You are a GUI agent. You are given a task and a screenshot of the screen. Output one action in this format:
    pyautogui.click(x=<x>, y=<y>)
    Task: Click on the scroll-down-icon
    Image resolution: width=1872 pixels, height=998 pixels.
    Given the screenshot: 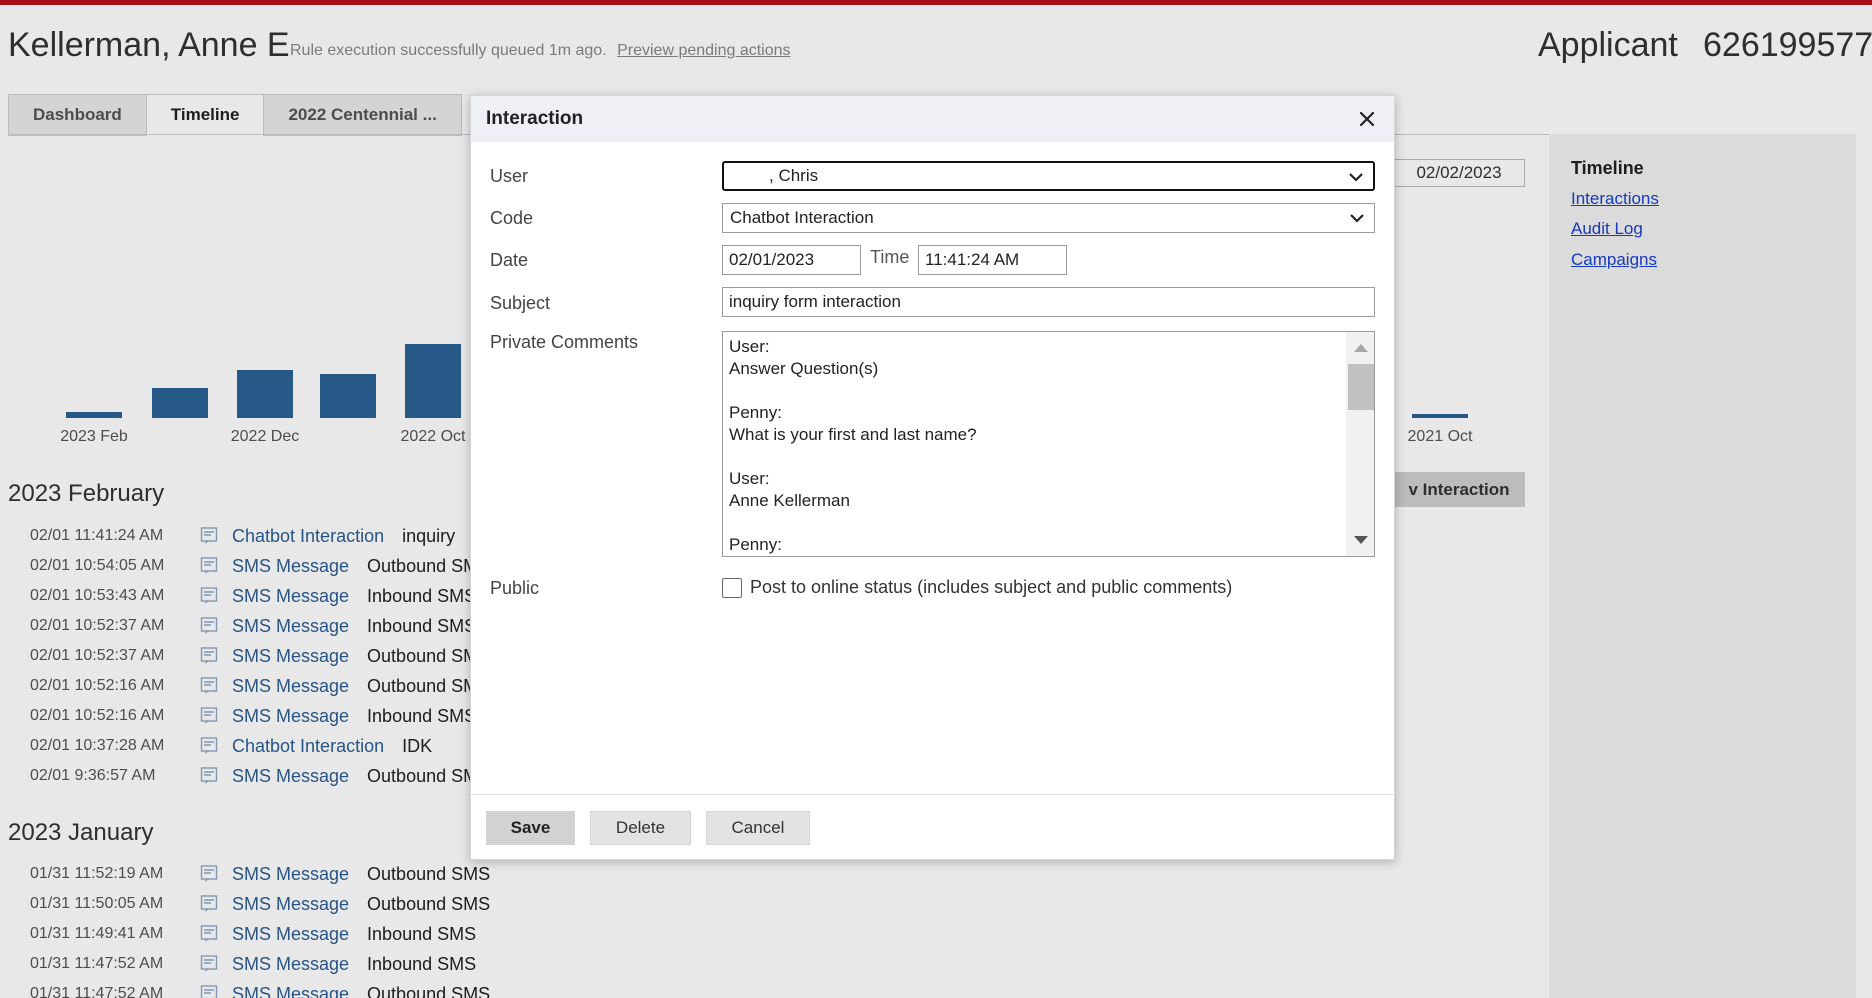 What is the action you would take?
    pyautogui.click(x=1361, y=540)
    